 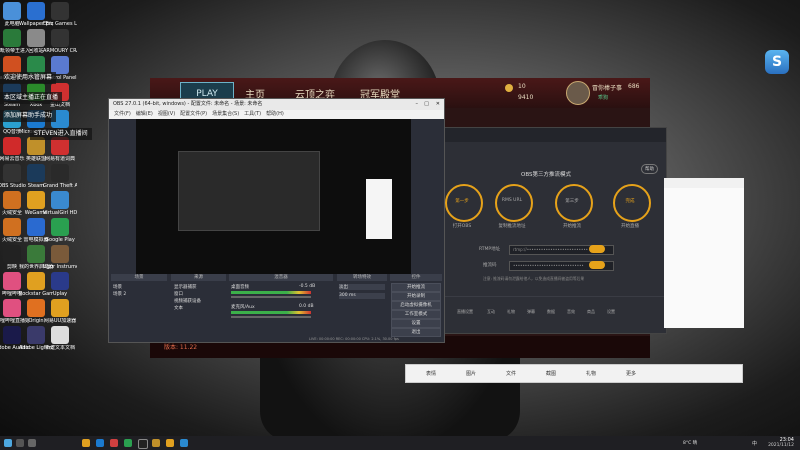 I want to click on desktop-icon: 网易有道词典, so click(x=60, y=149).